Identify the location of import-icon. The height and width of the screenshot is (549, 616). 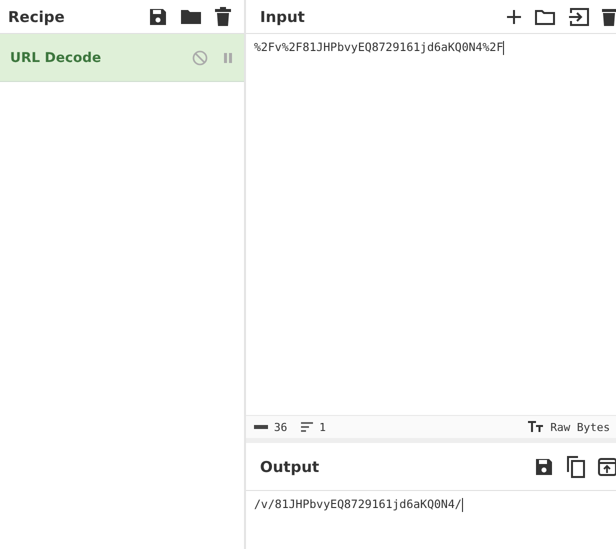
(579, 16).